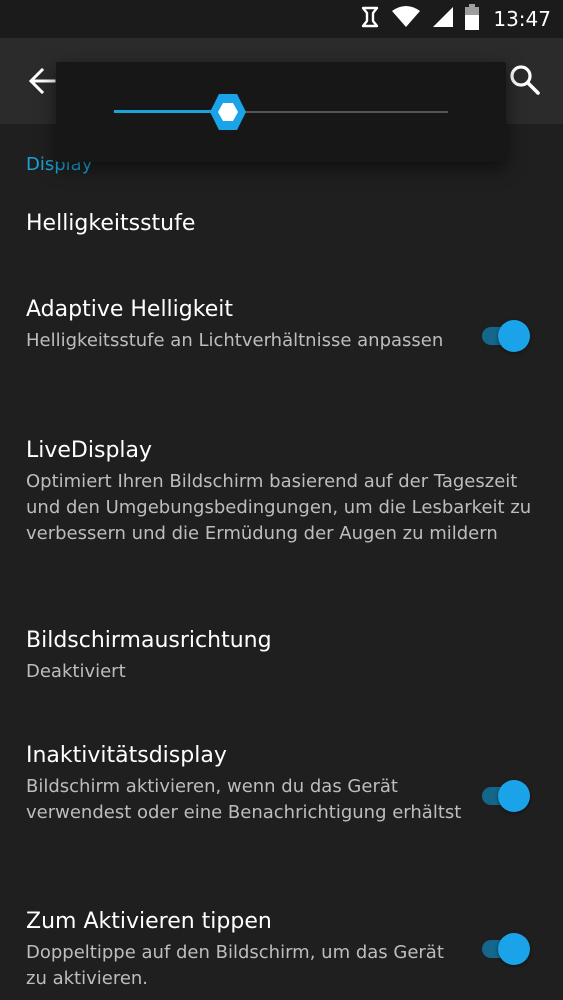 The image size is (563, 1000). I want to click on pref-helligkeitsstufe: Helligkeitsstufe, so click(110, 224).